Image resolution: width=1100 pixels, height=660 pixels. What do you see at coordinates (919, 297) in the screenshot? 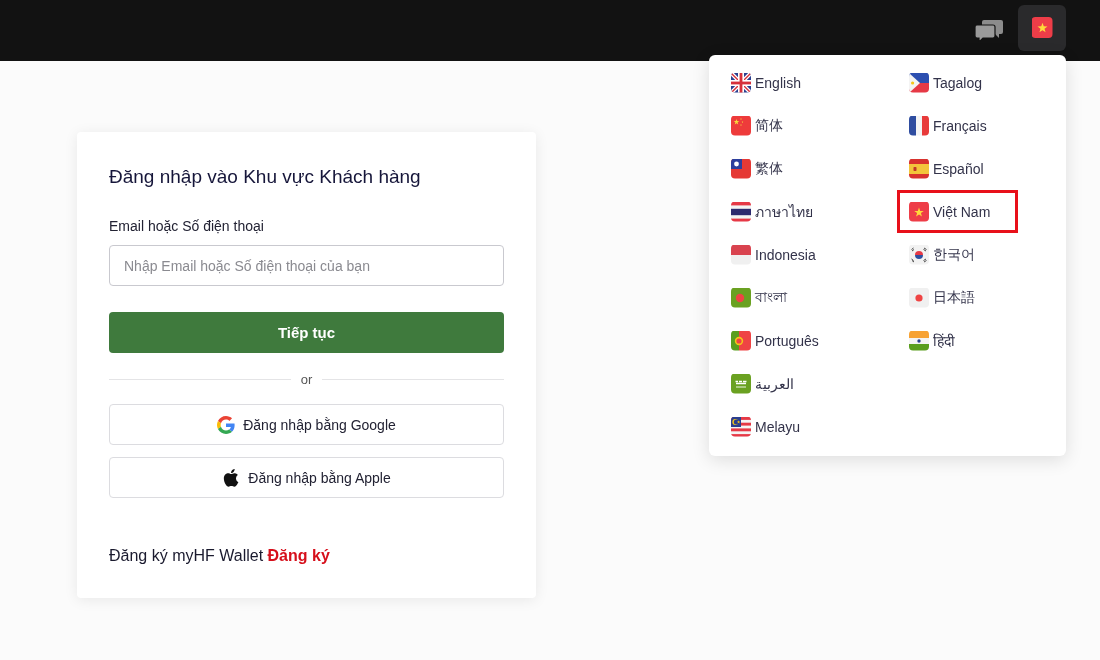
I see `japan-flag-icon` at bounding box center [919, 297].